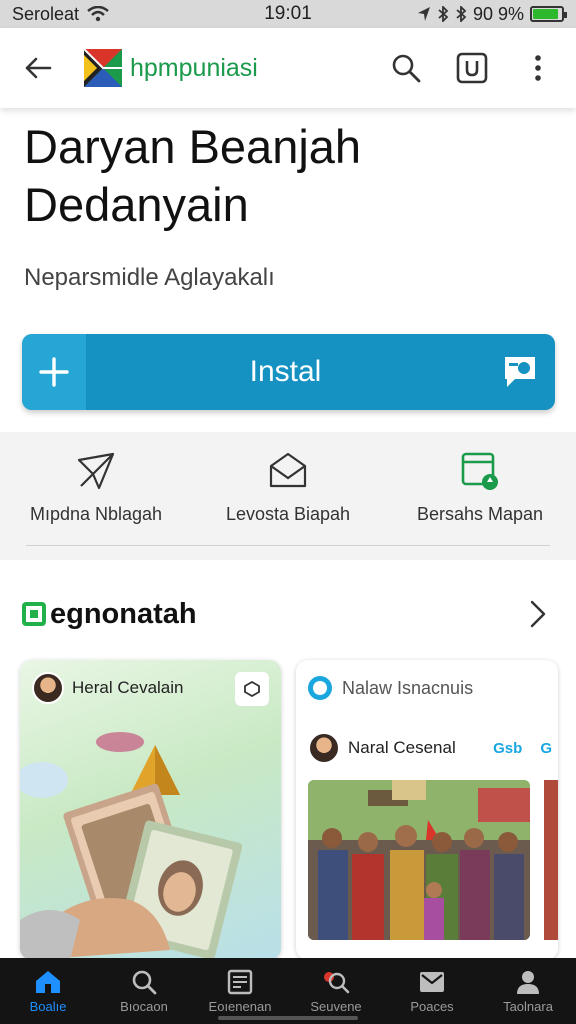 Image resolution: width=576 pixels, height=1024 pixels. What do you see at coordinates (546, 748) in the screenshot?
I see `card-chip-2: G` at bounding box center [546, 748].